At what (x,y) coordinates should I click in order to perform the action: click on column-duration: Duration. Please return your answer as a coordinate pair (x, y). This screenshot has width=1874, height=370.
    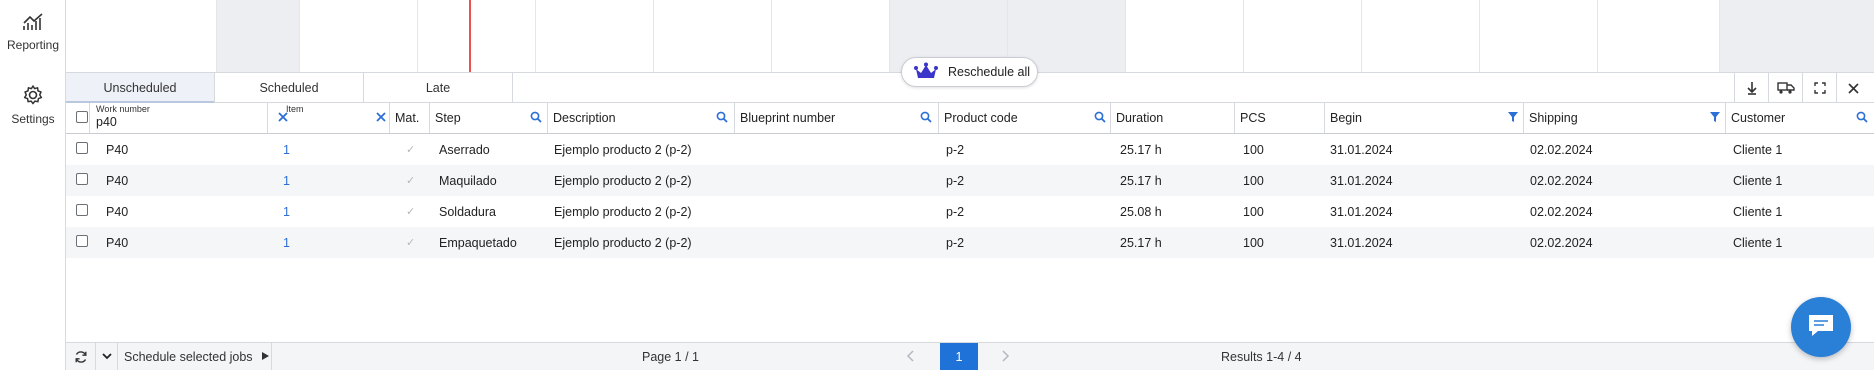
    Looking at the image, I should click on (1173, 118).